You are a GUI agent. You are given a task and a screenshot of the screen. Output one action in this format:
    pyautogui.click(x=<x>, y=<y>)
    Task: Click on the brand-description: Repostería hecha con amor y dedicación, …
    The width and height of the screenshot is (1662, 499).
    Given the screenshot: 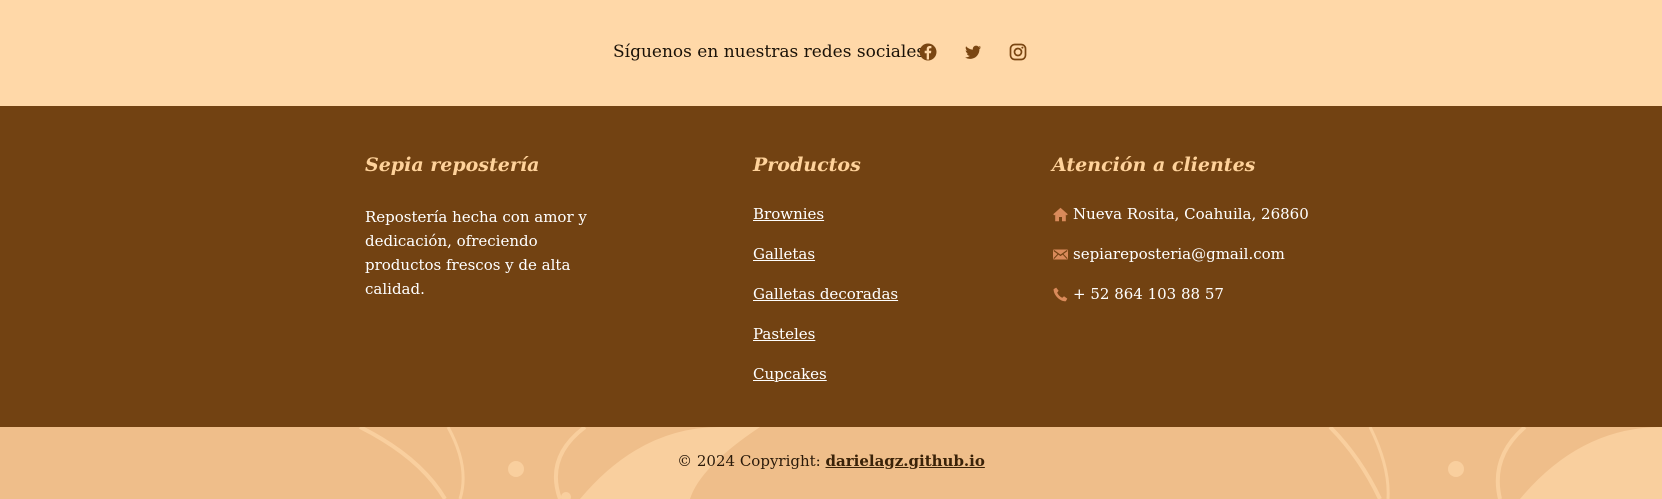 What is the action you would take?
    pyautogui.click(x=476, y=253)
    